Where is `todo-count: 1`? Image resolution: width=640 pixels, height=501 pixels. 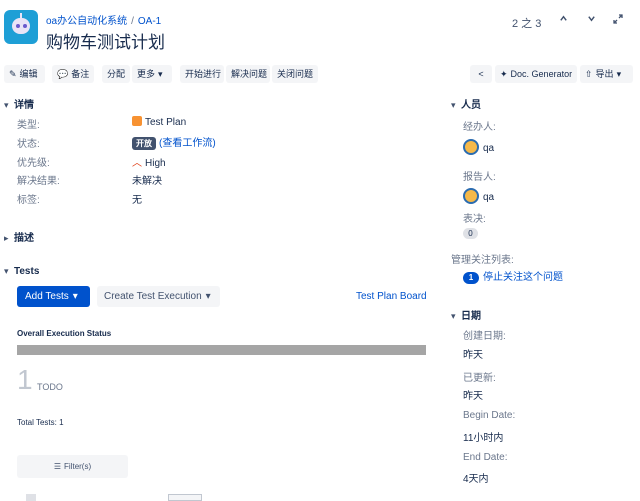
todo-count: 1 is located at coordinates (25, 379).